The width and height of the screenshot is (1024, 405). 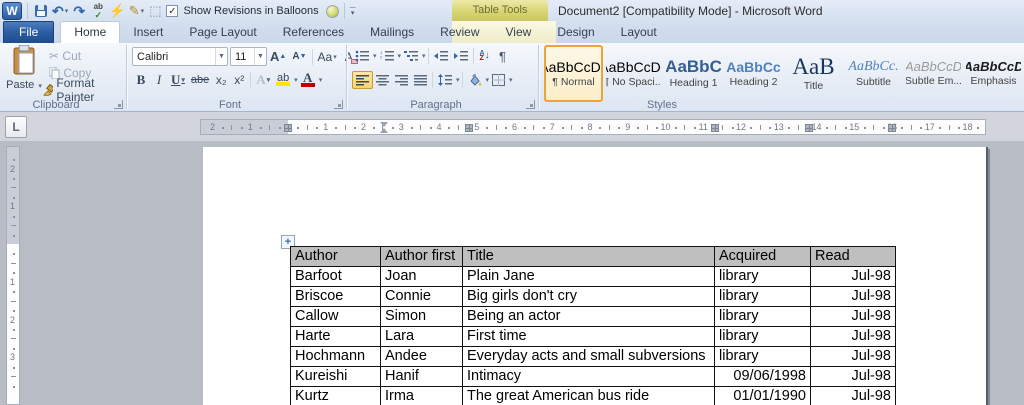 I want to click on shrink-font-button: A ▼, so click(x=299, y=57).